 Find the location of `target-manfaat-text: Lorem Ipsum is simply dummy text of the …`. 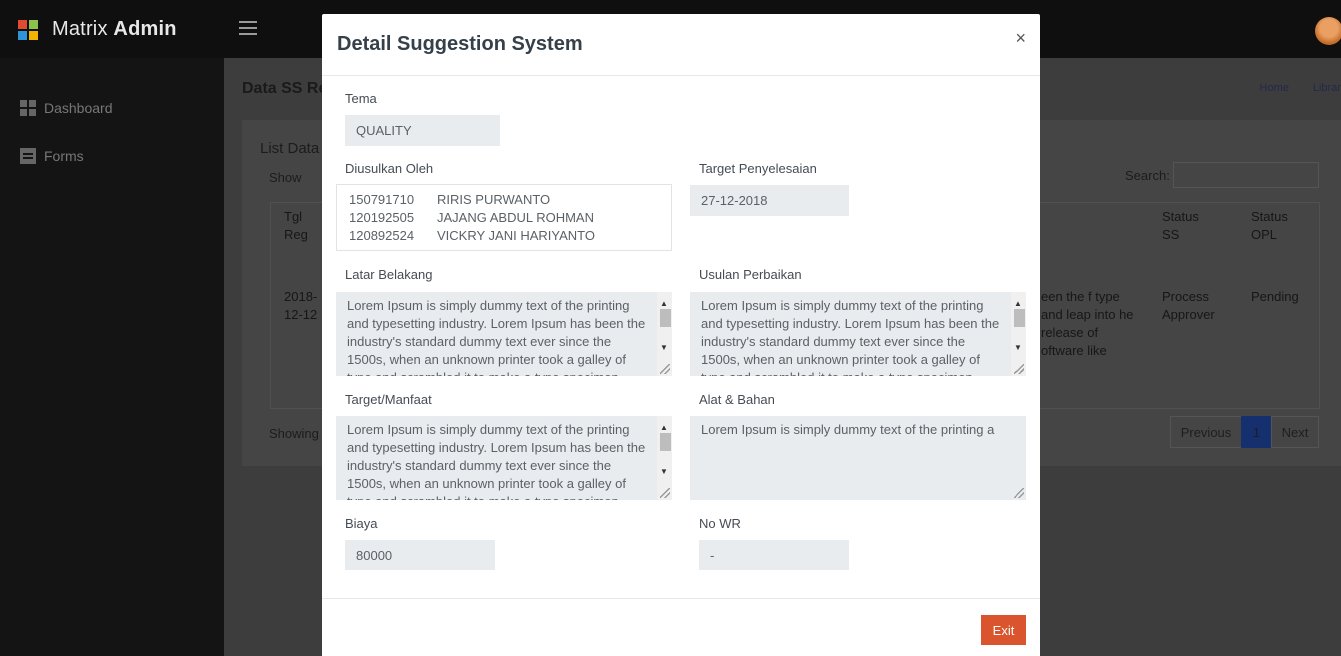

target-manfaat-text: Lorem Ipsum is simply dummy text of the … is located at coordinates (496, 461).